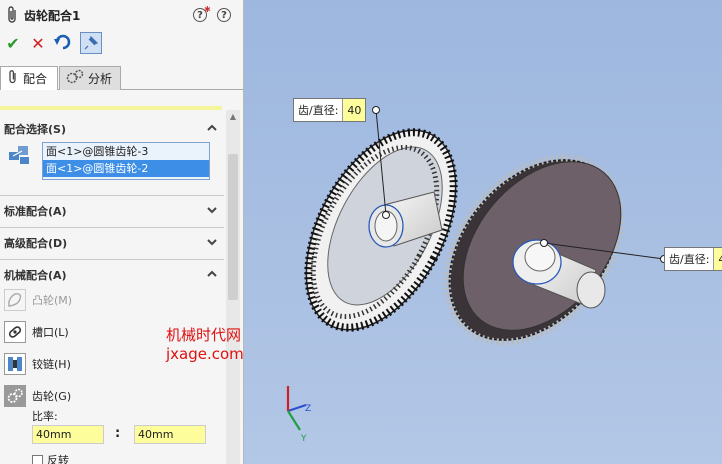 The width and height of the screenshot is (722, 464). I want to click on callout-left-value: 40, so click(354, 110).